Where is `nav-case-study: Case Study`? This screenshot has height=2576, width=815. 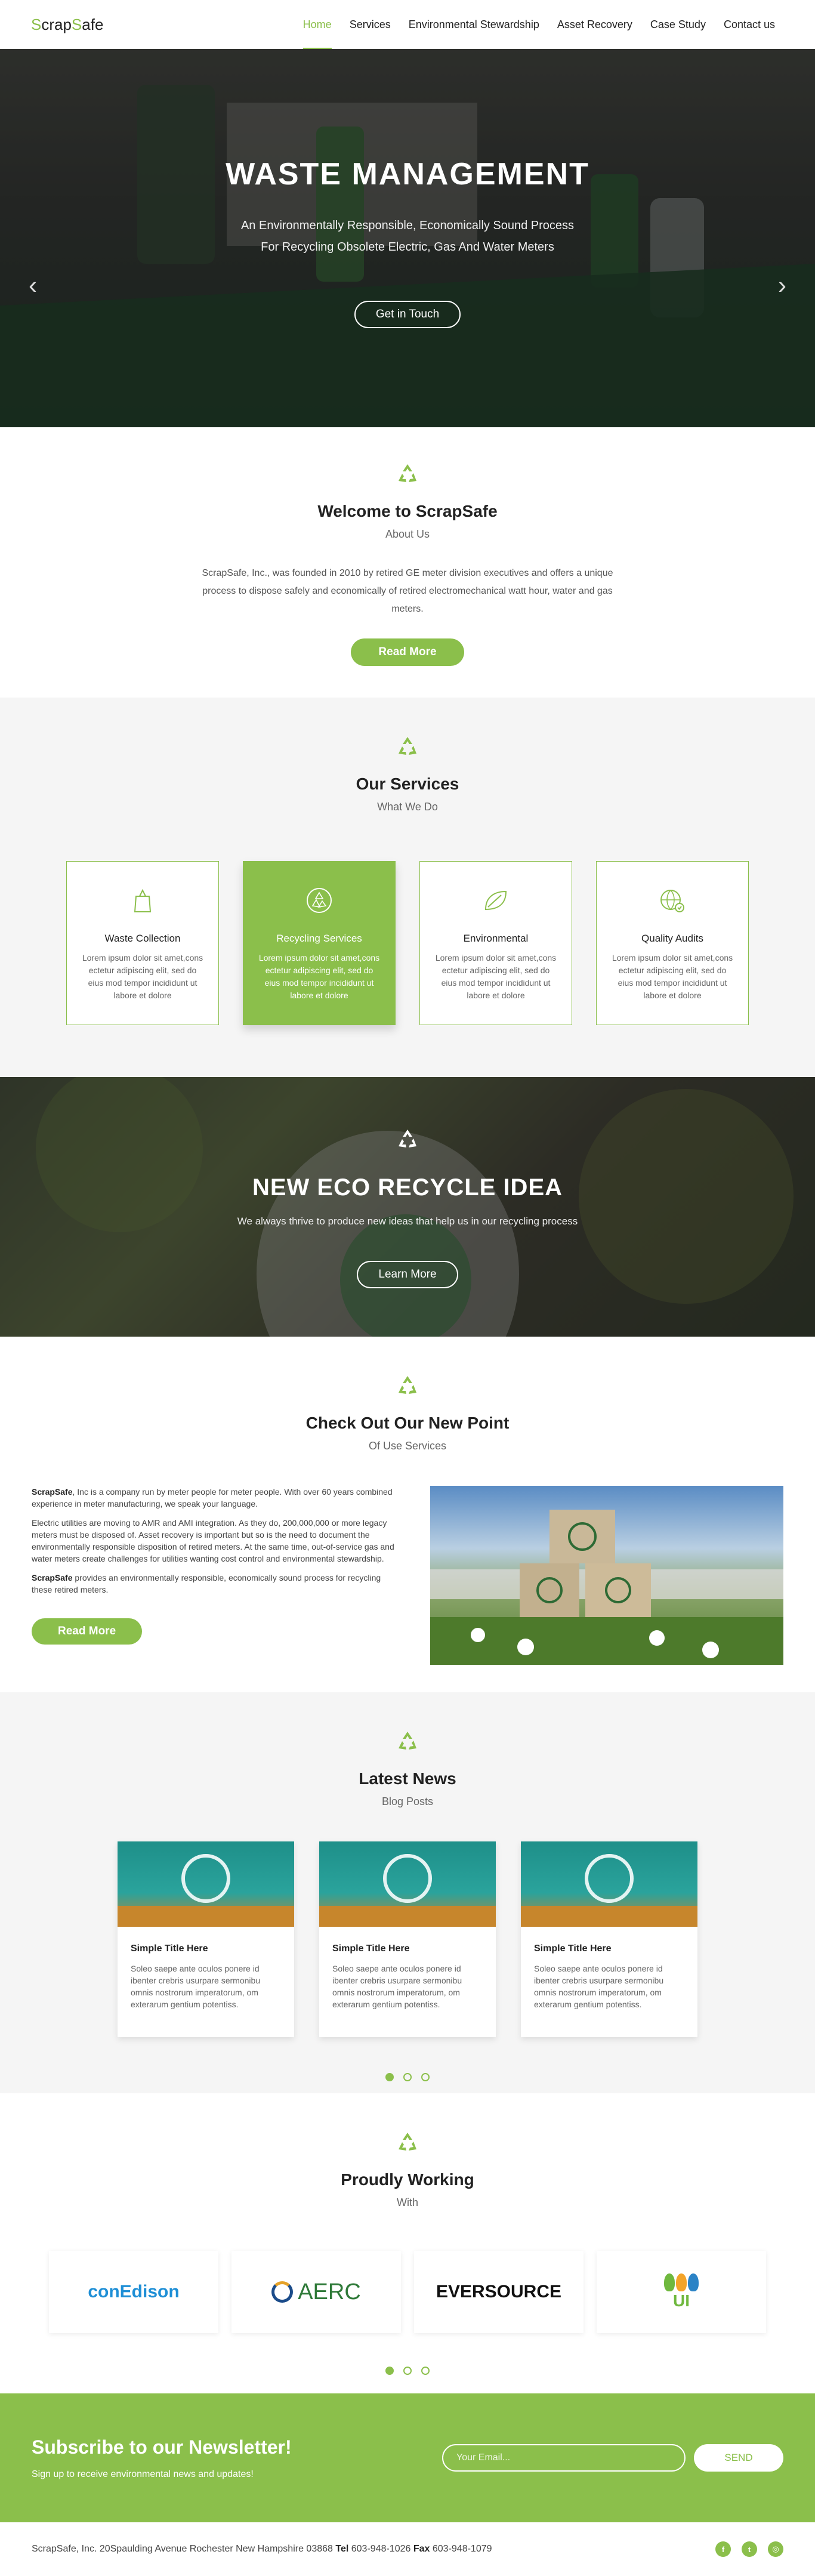
nav-case-study: Case Study is located at coordinates (678, 24).